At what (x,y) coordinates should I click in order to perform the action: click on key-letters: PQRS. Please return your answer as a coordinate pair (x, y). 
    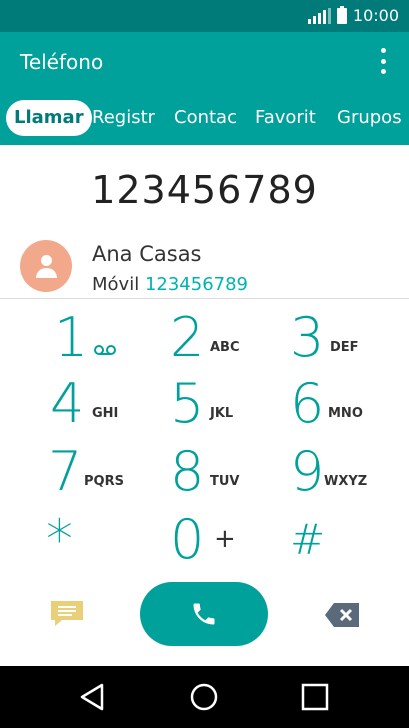
    Looking at the image, I should click on (104, 481).